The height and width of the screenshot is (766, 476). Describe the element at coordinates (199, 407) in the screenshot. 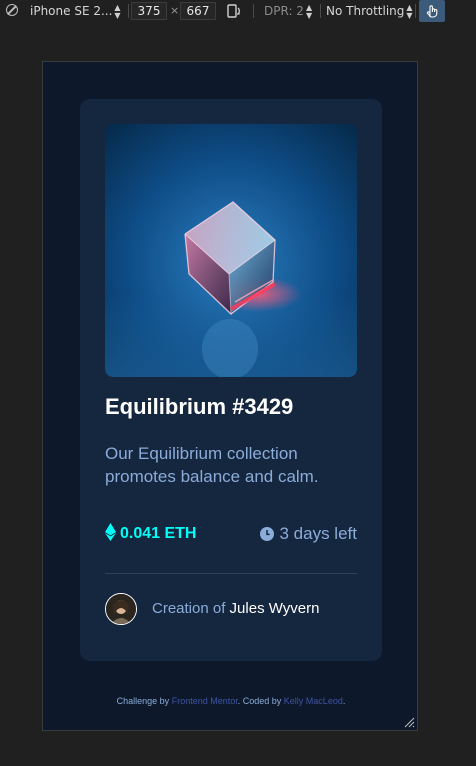

I see `nft-title: Equilibrium #3429` at that location.